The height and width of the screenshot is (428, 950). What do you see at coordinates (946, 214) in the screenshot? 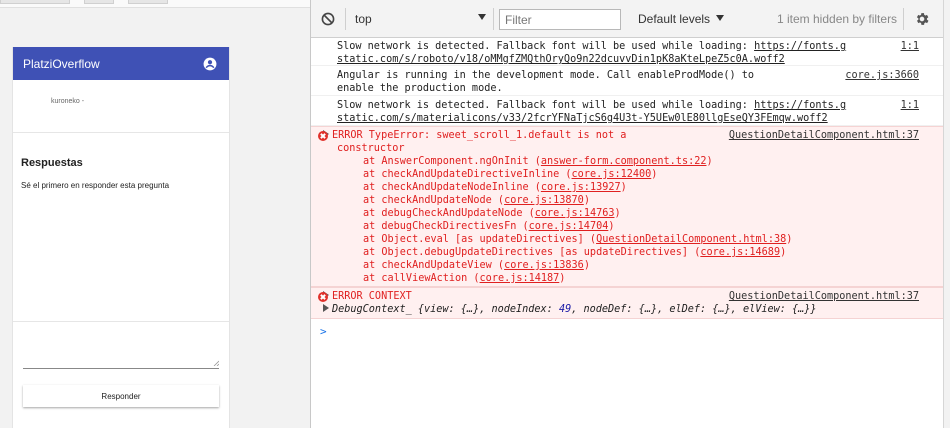
I see `window-edge` at bounding box center [946, 214].